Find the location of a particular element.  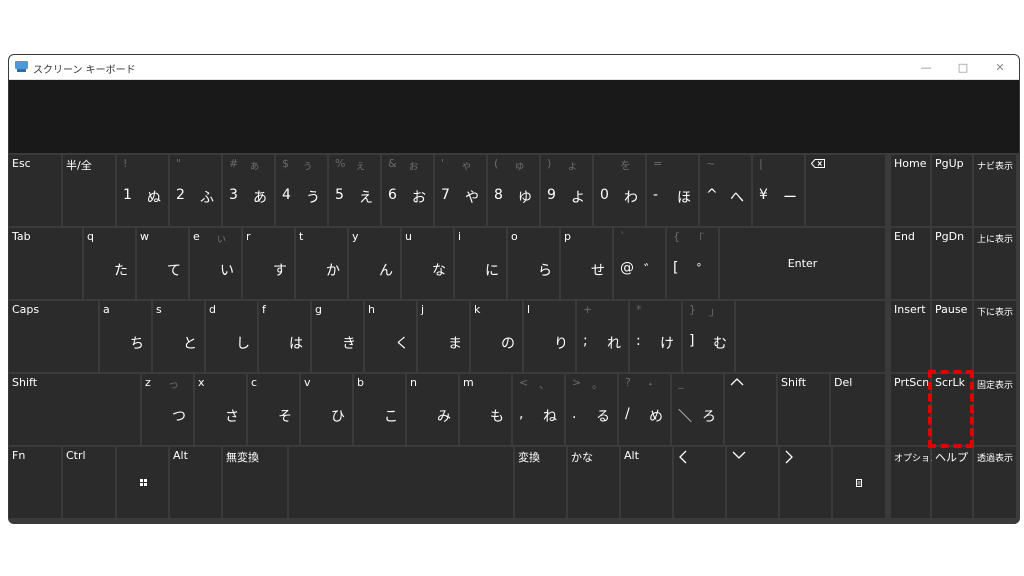

key-2: " 2 ふ is located at coordinates (195, 190).